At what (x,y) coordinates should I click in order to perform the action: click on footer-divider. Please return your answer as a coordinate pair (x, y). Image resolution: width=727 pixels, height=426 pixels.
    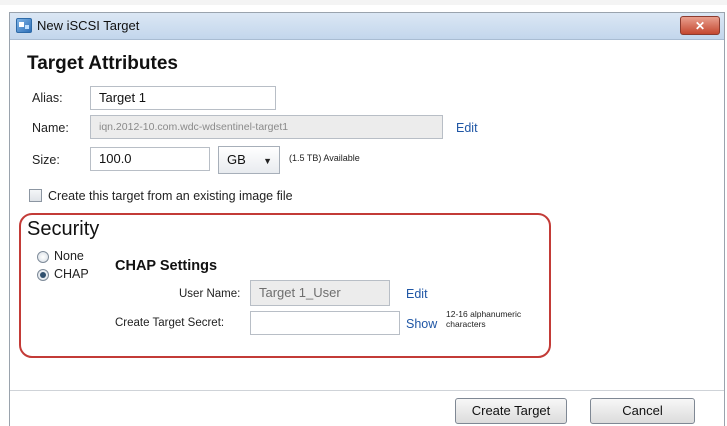
    Looking at the image, I should click on (367, 390).